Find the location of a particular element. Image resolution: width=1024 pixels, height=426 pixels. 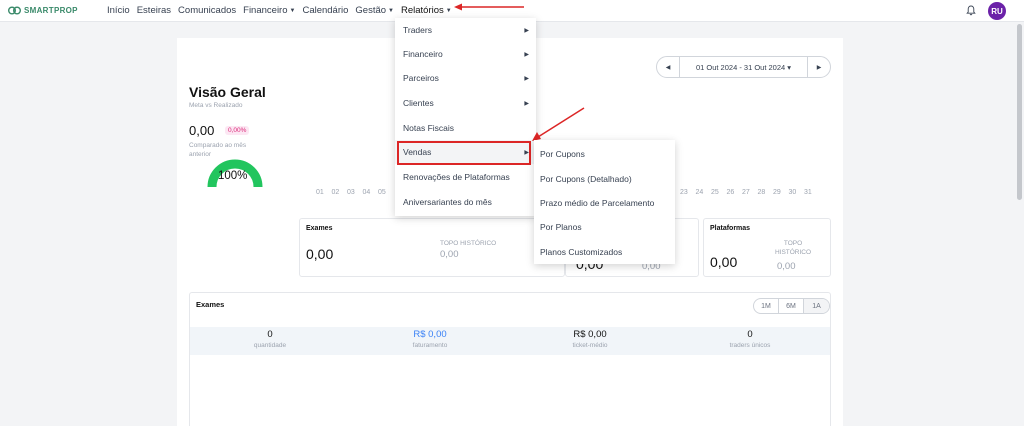

metric-label: quantidade is located at coordinates (270, 345).